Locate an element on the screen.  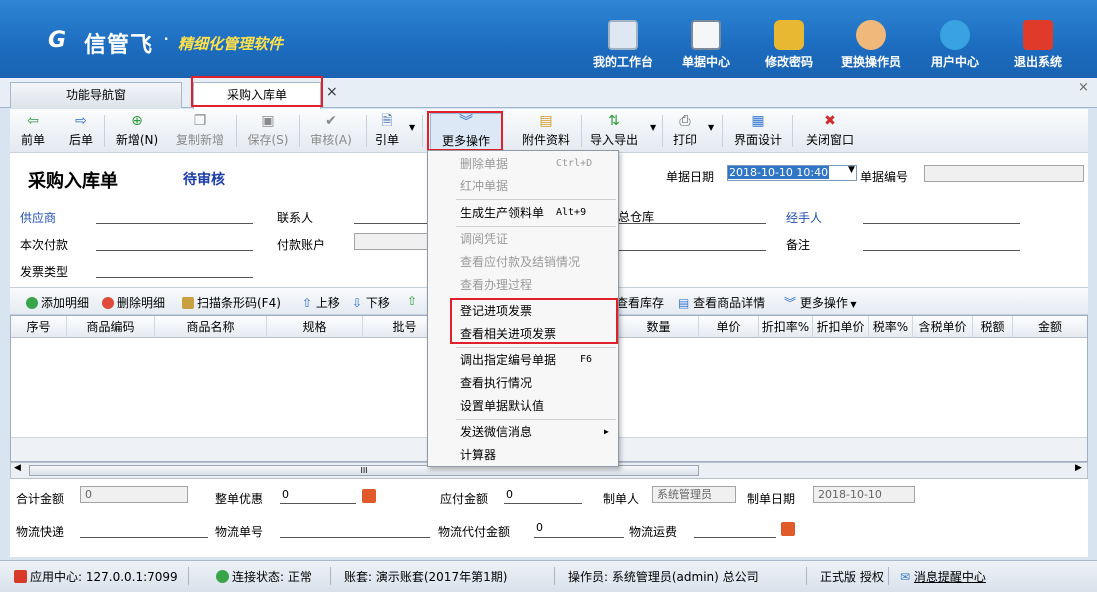
toolbar-divider is located at coordinates (581, 131).